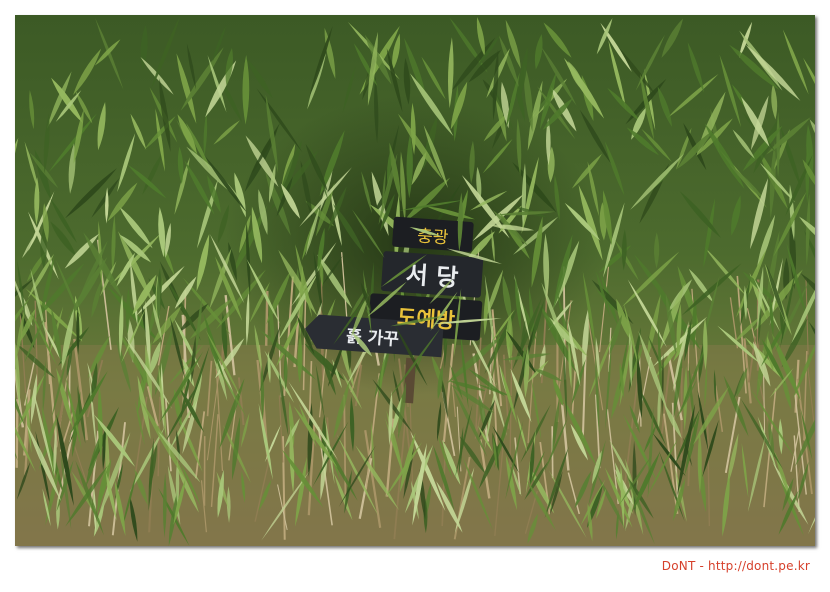 This screenshot has width=830, height=592. What do you see at coordinates (735, 566) in the screenshot?
I see `photo-caption: DoNT - http://dont.pe.kr` at bounding box center [735, 566].